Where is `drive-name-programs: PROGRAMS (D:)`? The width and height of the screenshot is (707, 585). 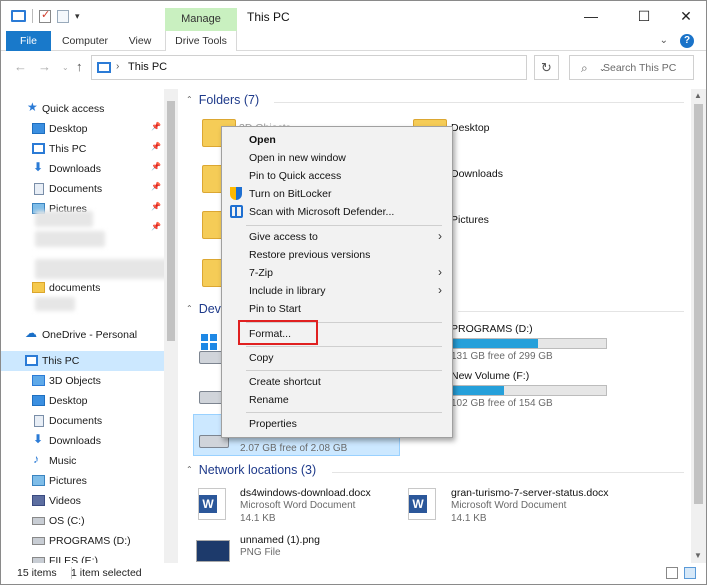
drive-name-programs: PROGRAMS (D:) is located at coordinates (492, 329).